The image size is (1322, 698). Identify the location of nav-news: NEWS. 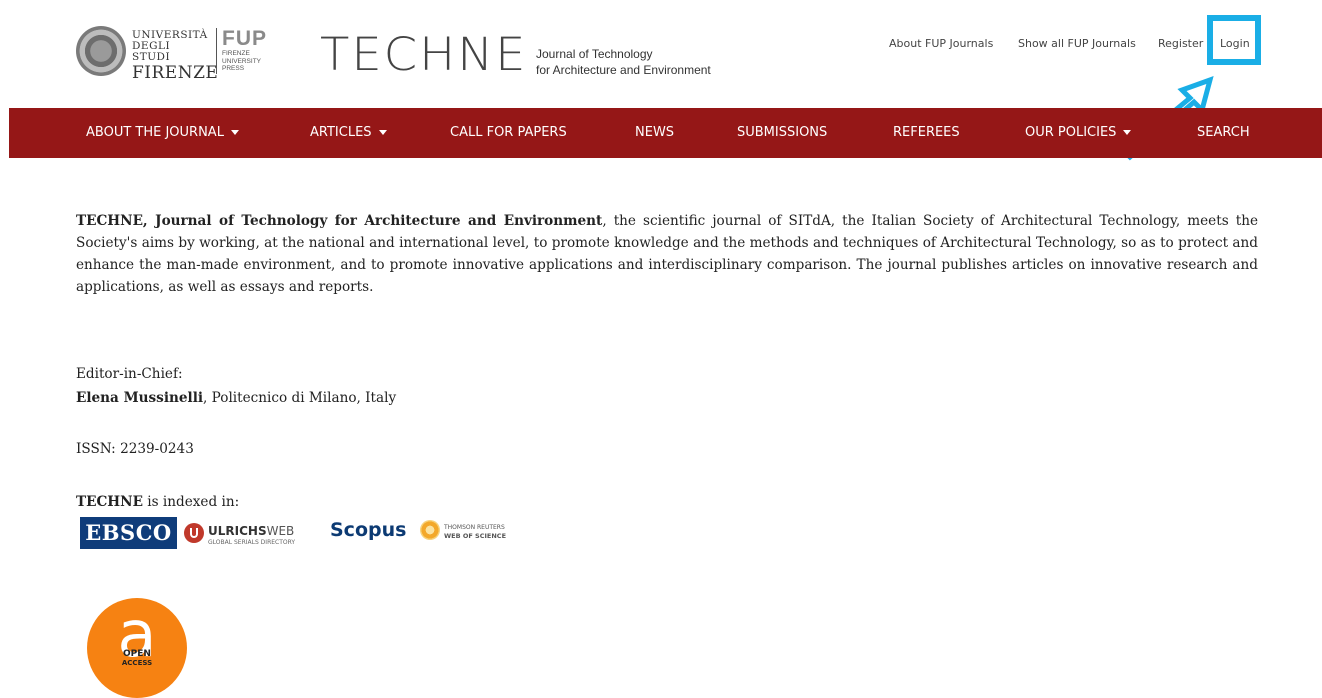
(654, 133).